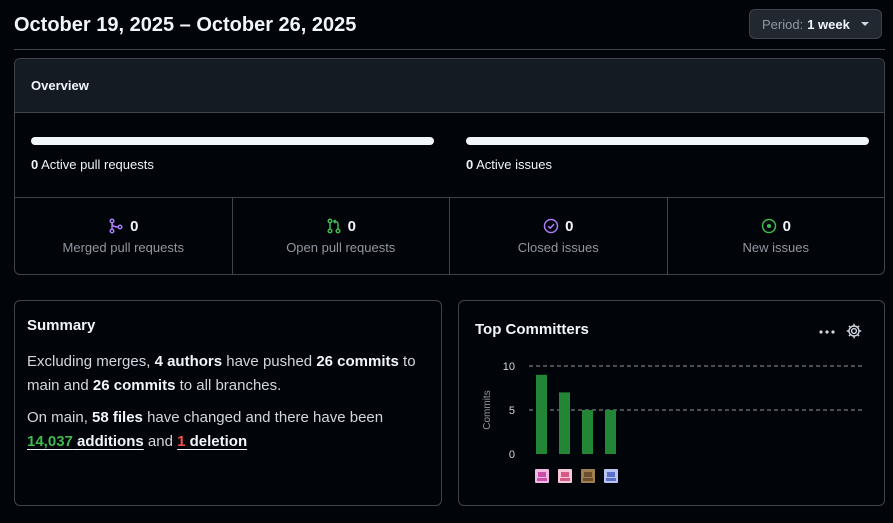 This screenshot has width=893, height=523. What do you see at coordinates (775, 247) in the screenshot?
I see `stat-new-issues-label: New issues` at bounding box center [775, 247].